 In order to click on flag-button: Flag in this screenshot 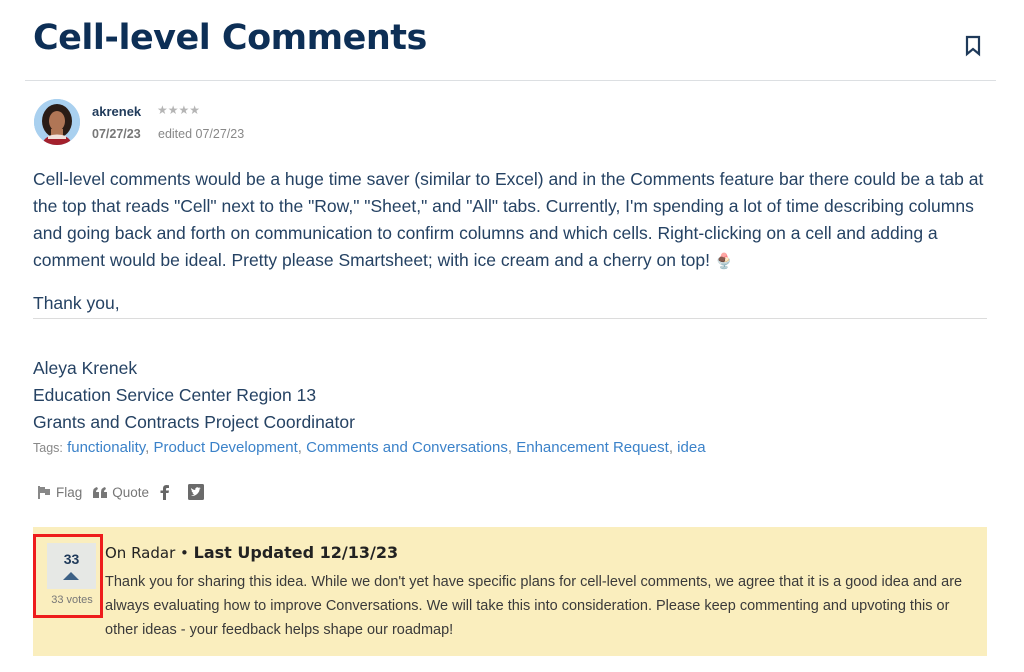, I will do `click(59, 492)`.